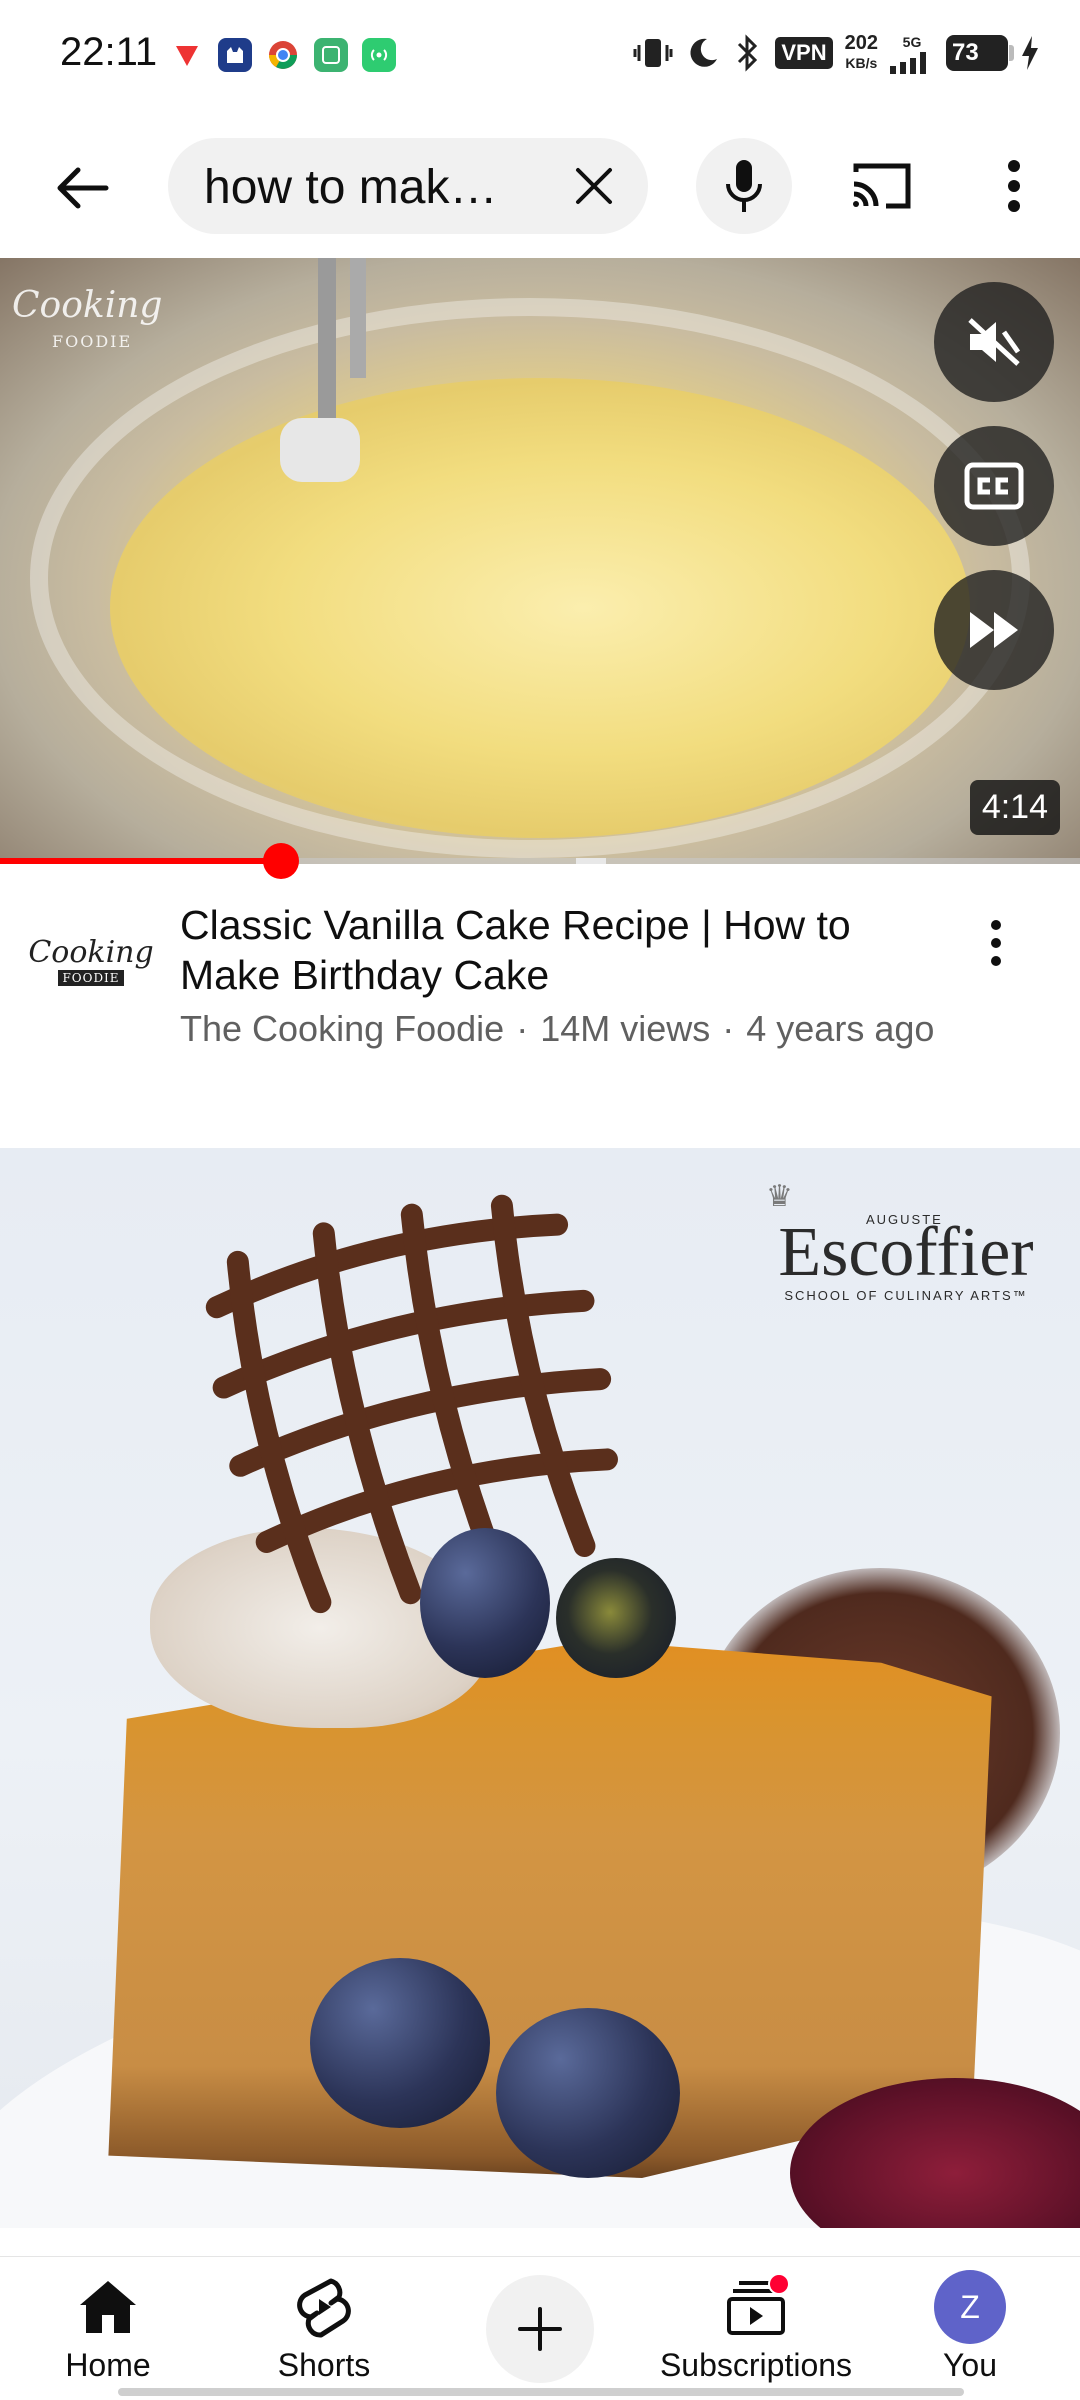  What do you see at coordinates (87, 305) in the screenshot?
I see `watermark-main: Cooking` at bounding box center [87, 305].